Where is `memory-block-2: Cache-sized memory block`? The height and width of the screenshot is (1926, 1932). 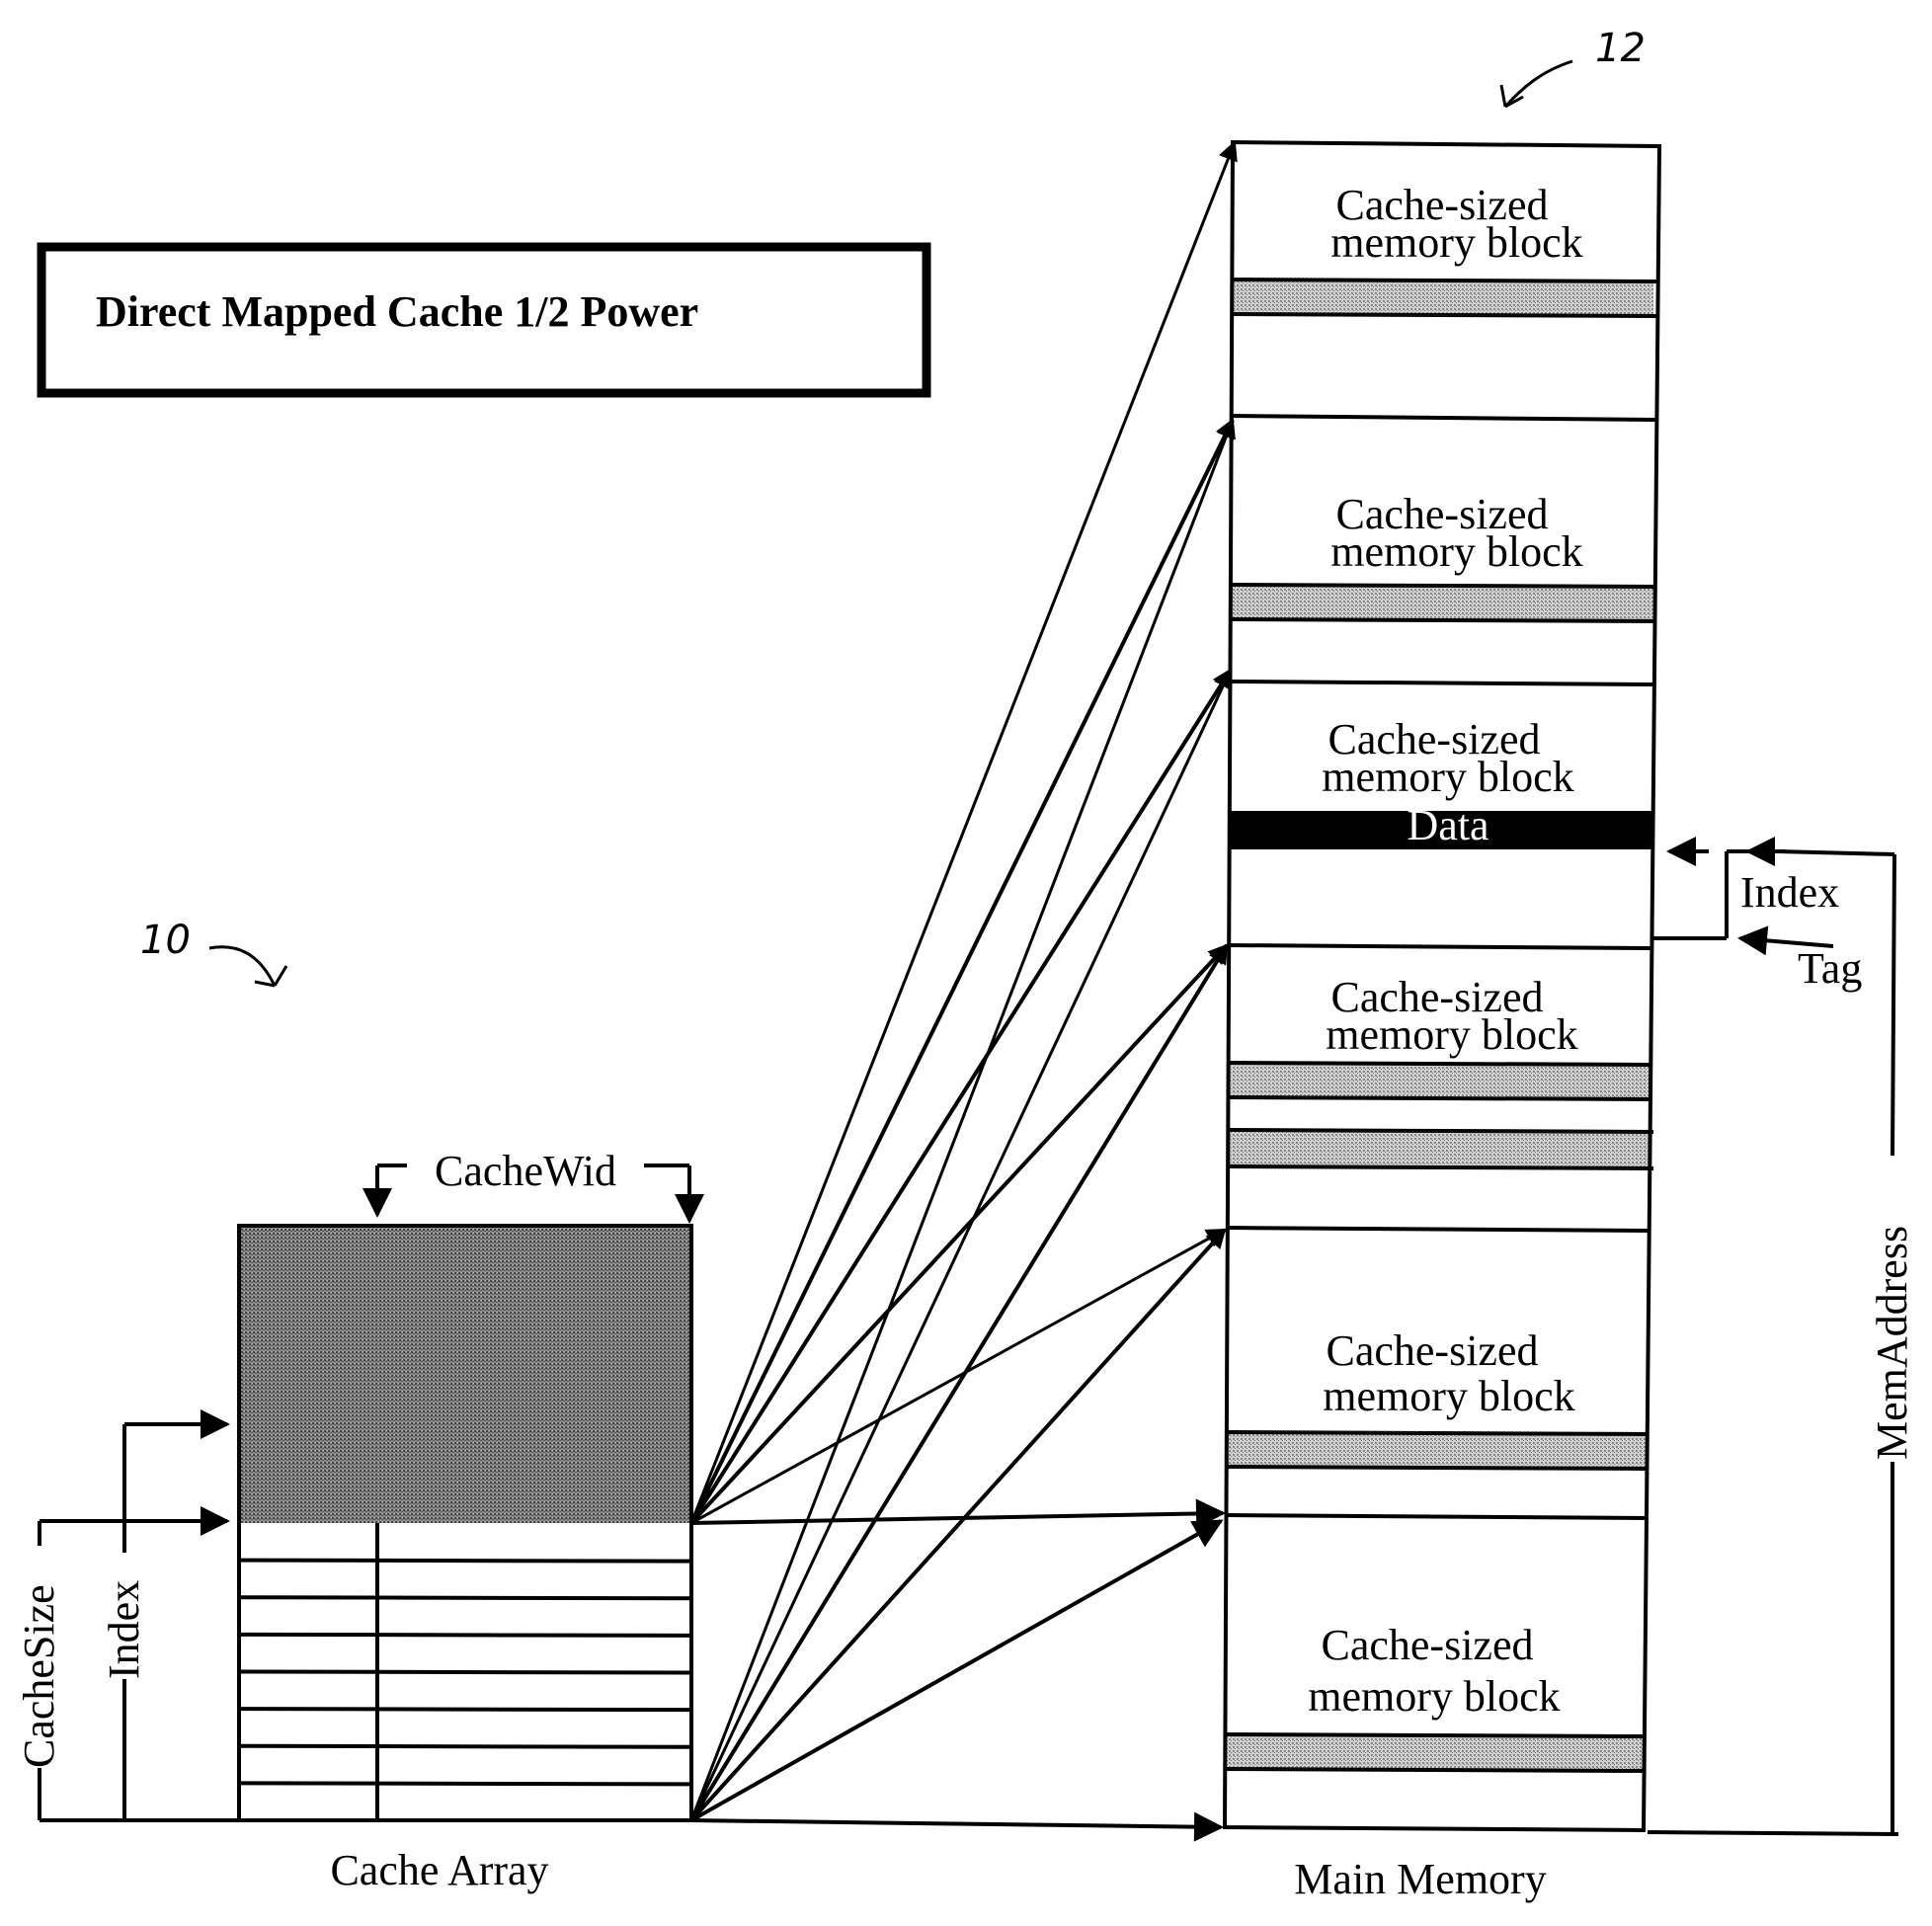
memory-block-2: Cache-sized memory block is located at coordinates (1456, 533).